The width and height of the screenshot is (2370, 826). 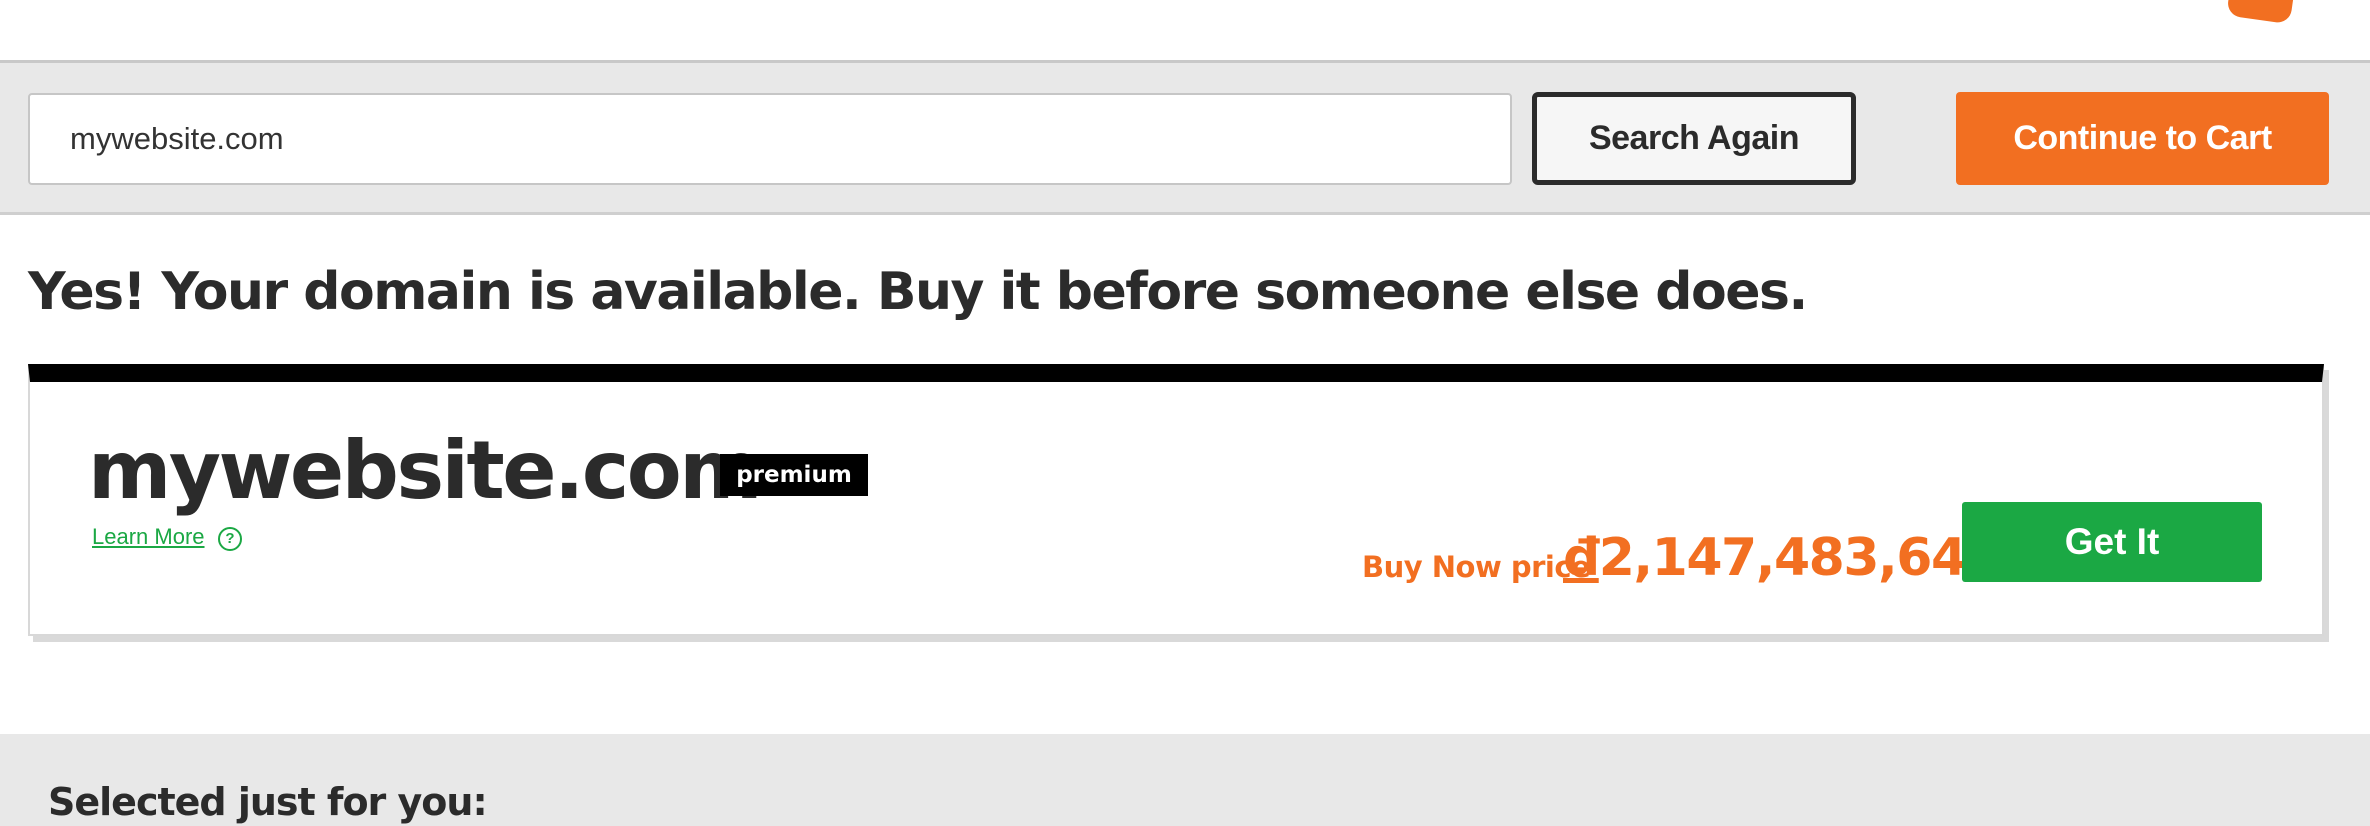 I want to click on help-icon: ?, so click(x=230, y=539).